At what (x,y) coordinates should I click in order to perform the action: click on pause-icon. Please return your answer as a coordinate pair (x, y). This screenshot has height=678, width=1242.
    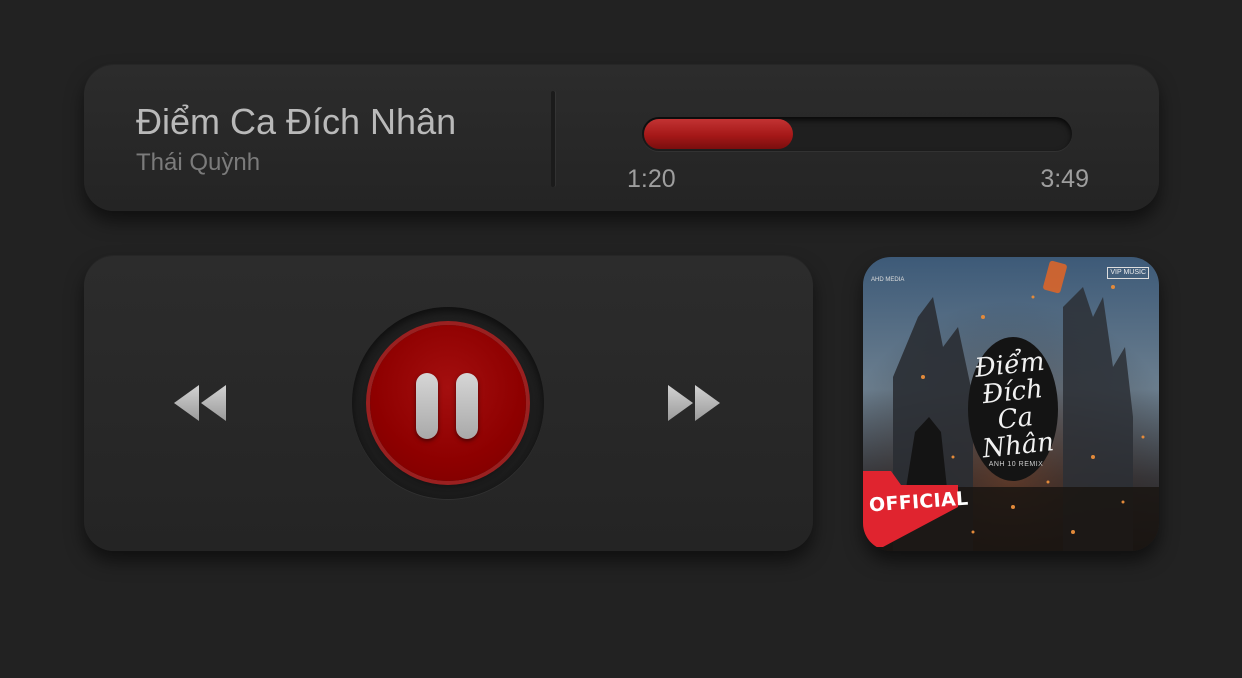
    Looking at the image, I should click on (427, 406).